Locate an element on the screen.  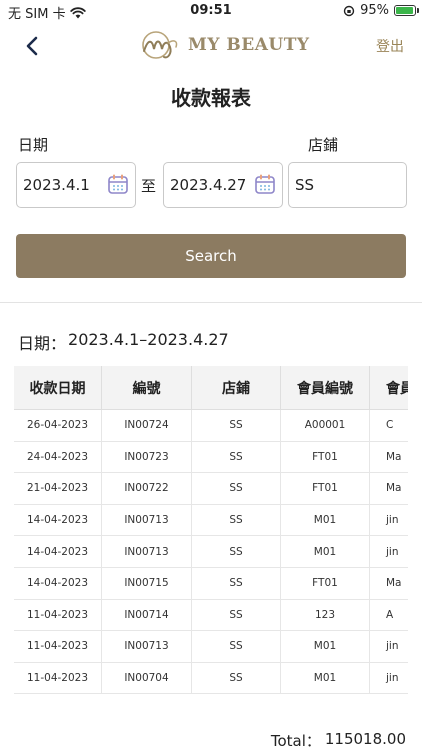
logout-button: 登出 is located at coordinates (390, 46).